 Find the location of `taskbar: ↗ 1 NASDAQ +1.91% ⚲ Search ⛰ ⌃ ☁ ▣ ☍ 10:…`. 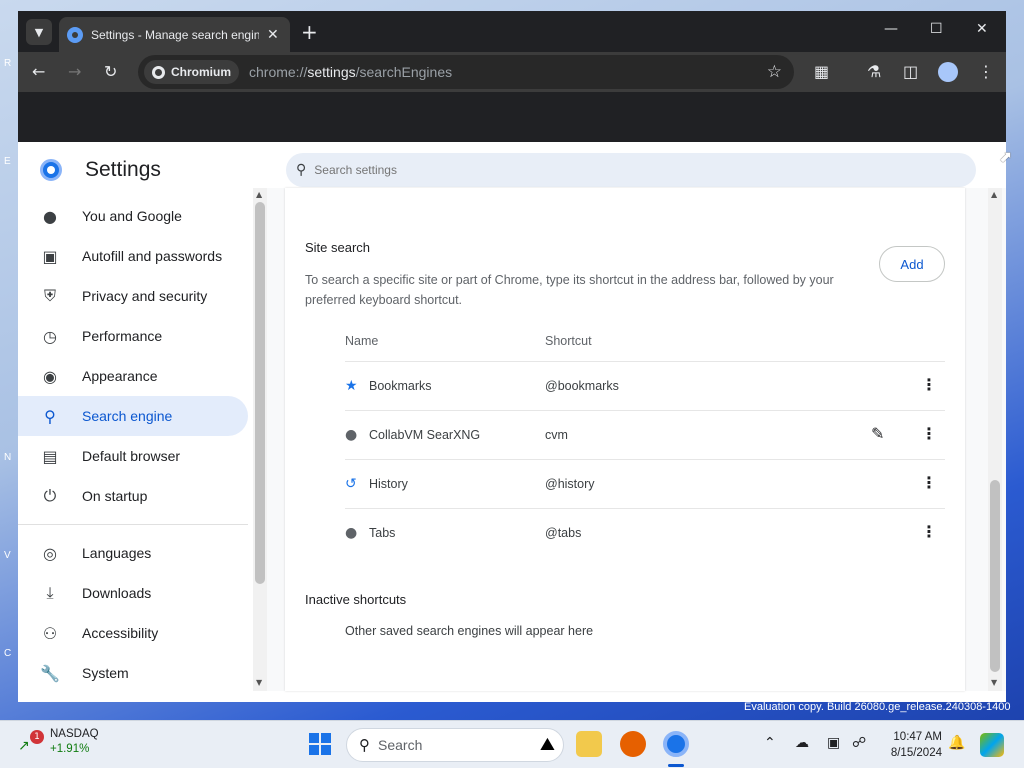

taskbar: ↗ 1 NASDAQ +1.91% ⚲ Search ⛰ ⌃ ☁ ▣ ☍ 10:… is located at coordinates (512, 744).